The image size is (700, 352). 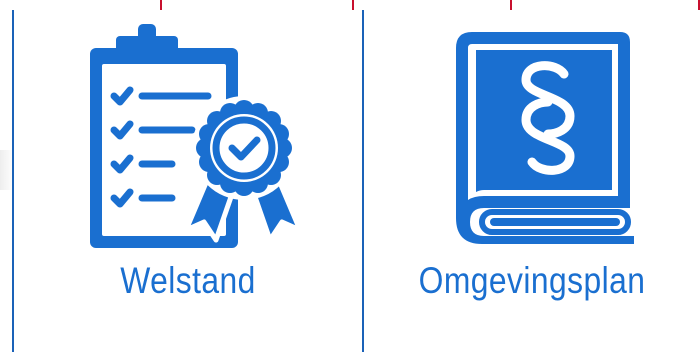 What do you see at coordinates (532, 280) in the screenshot?
I see `tile-label: Omgevingsplan` at bounding box center [532, 280].